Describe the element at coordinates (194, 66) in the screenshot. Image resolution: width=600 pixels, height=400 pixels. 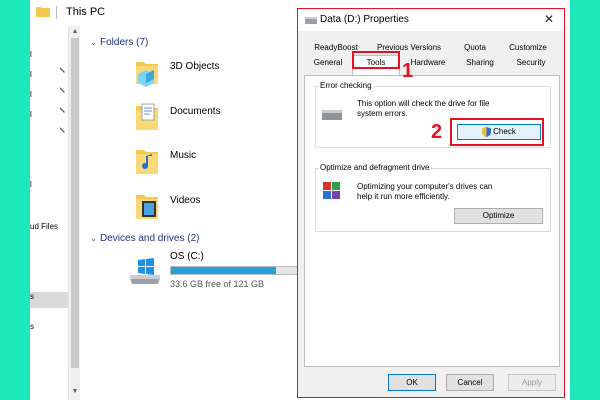
I see `folder-label: 3D Objects` at that location.